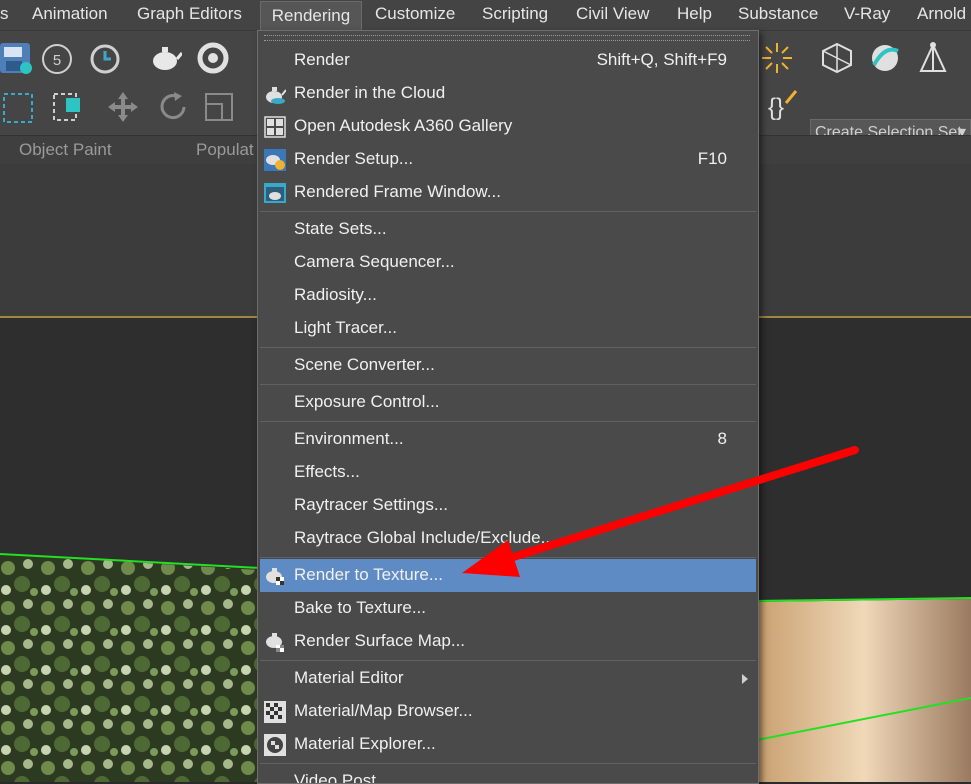 The width and height of the screenshot is (971, 784). Describe the element at coordinates (275, 745) in the screenshot. I see `checker-sphere-icon` at that location.